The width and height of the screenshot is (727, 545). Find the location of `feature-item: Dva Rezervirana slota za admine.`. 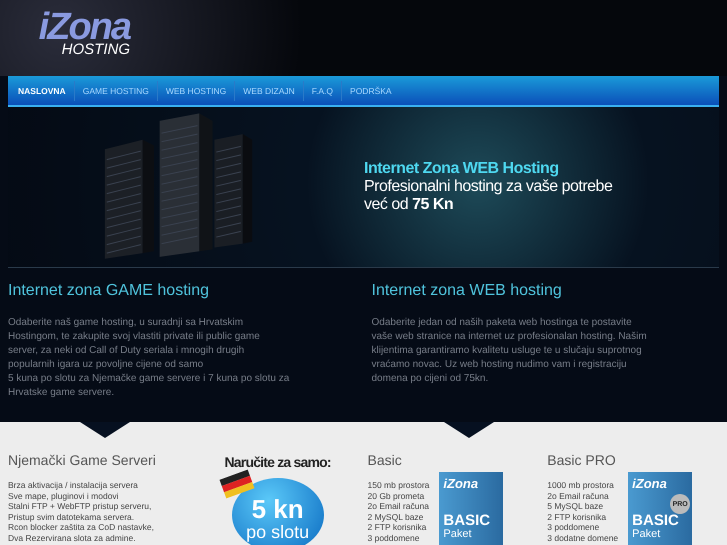

feature-item: Dva Rezervirana slota za admine. is located at coordinates (72, 537).